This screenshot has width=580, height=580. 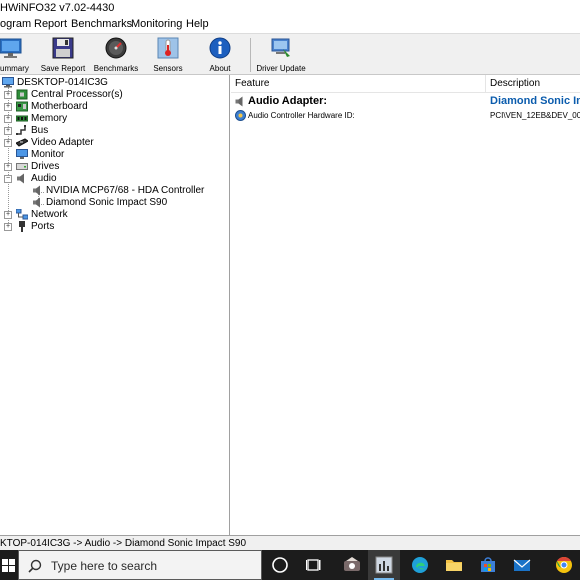 I want to click on tree-item-label: Monitor, so click(x=48, y=154).